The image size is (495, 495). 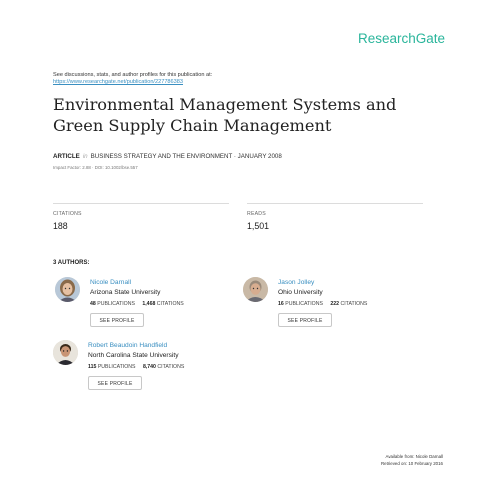 What do you see at coordinates (85, 156) in the screenshot?
I see `in-word: in` at bounding box center [85, 156].